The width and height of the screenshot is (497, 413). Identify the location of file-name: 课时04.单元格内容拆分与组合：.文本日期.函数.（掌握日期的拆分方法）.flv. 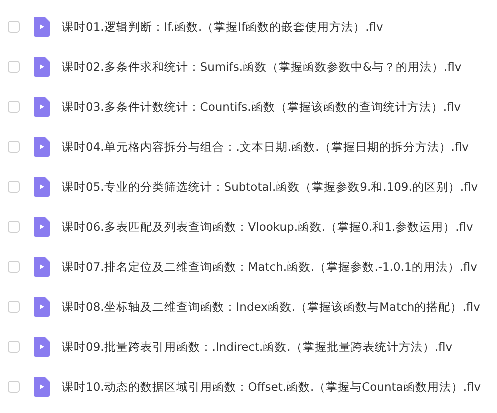
(265, 147).